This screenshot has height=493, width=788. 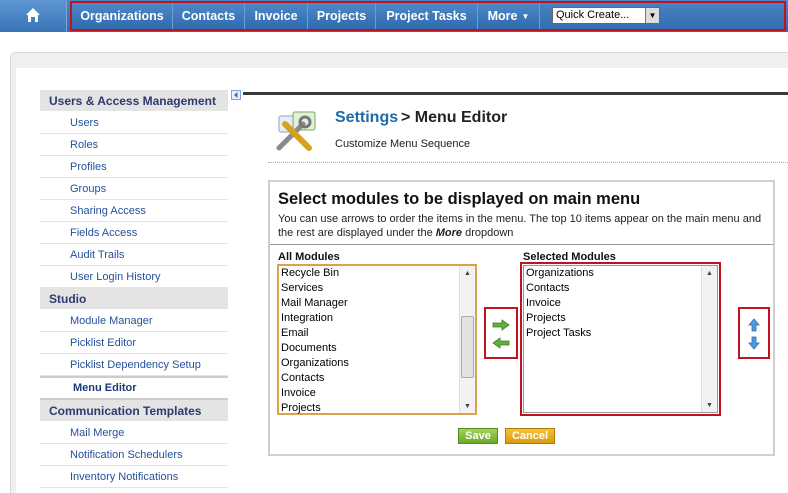 I want to click on page-subtitle: Customize Menu Sequence, so click(x=403, y=144).